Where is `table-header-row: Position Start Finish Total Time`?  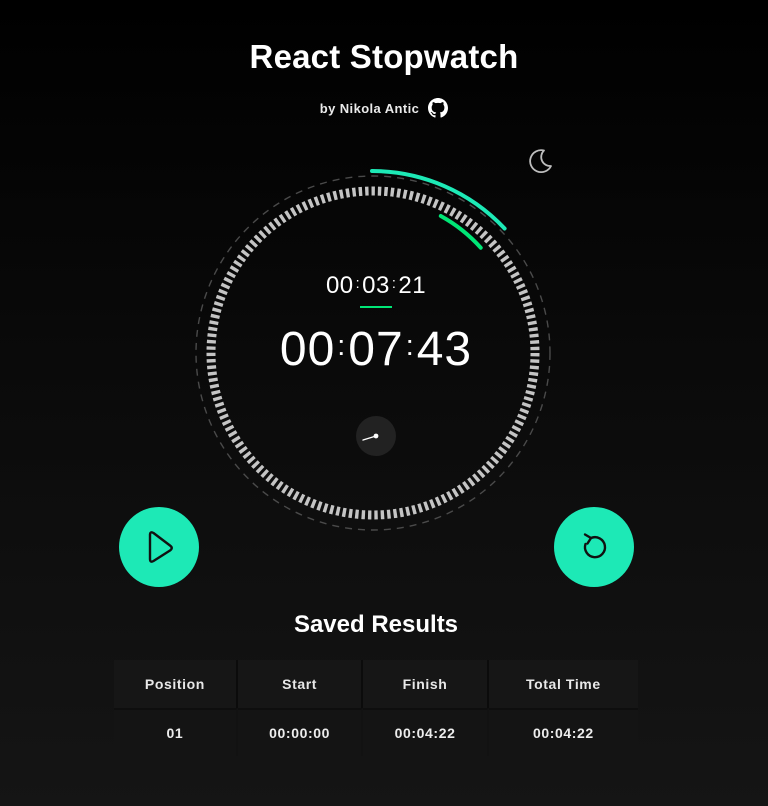 table-header-row: Position Start Finish Total Time is located at coordinates (376, 684).